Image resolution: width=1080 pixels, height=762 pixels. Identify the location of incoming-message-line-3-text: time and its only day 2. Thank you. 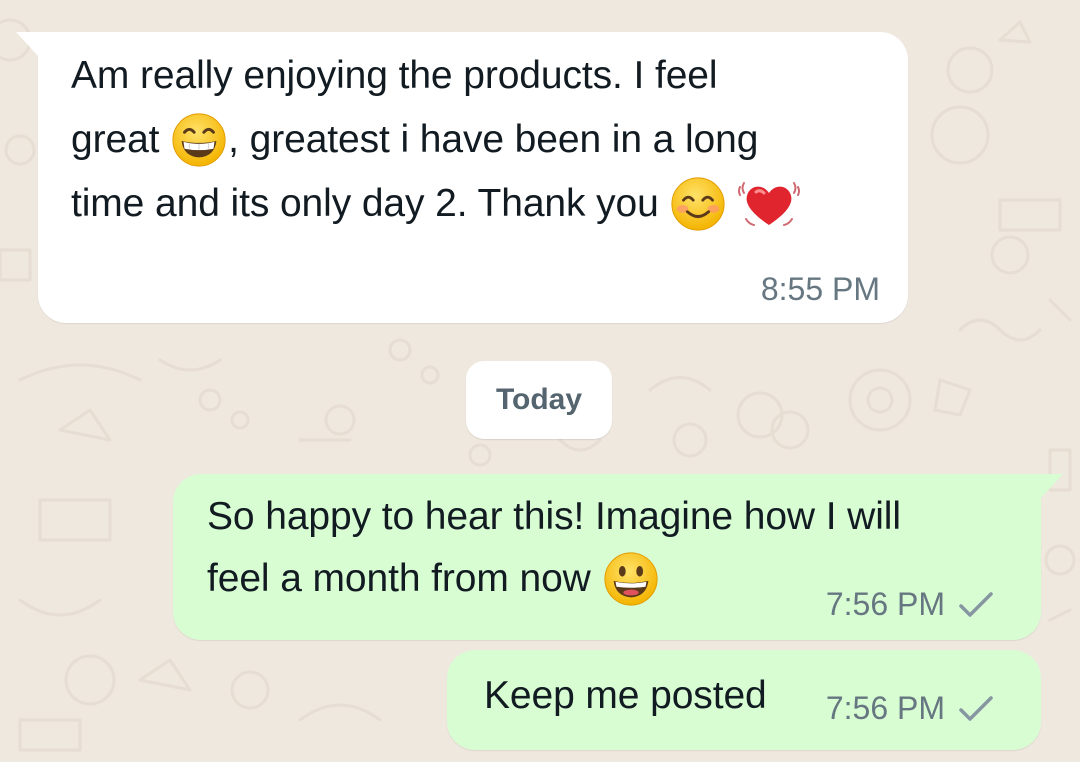
(365, 203).